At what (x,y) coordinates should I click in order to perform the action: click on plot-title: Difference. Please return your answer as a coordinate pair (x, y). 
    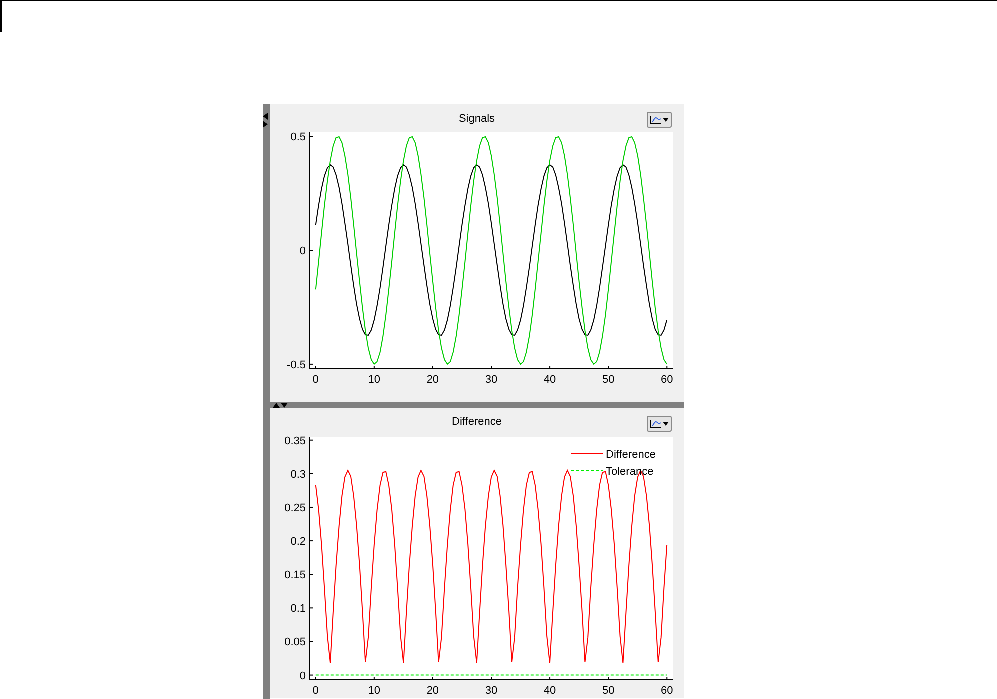
    Looking at the image, I should click on (477, 422).